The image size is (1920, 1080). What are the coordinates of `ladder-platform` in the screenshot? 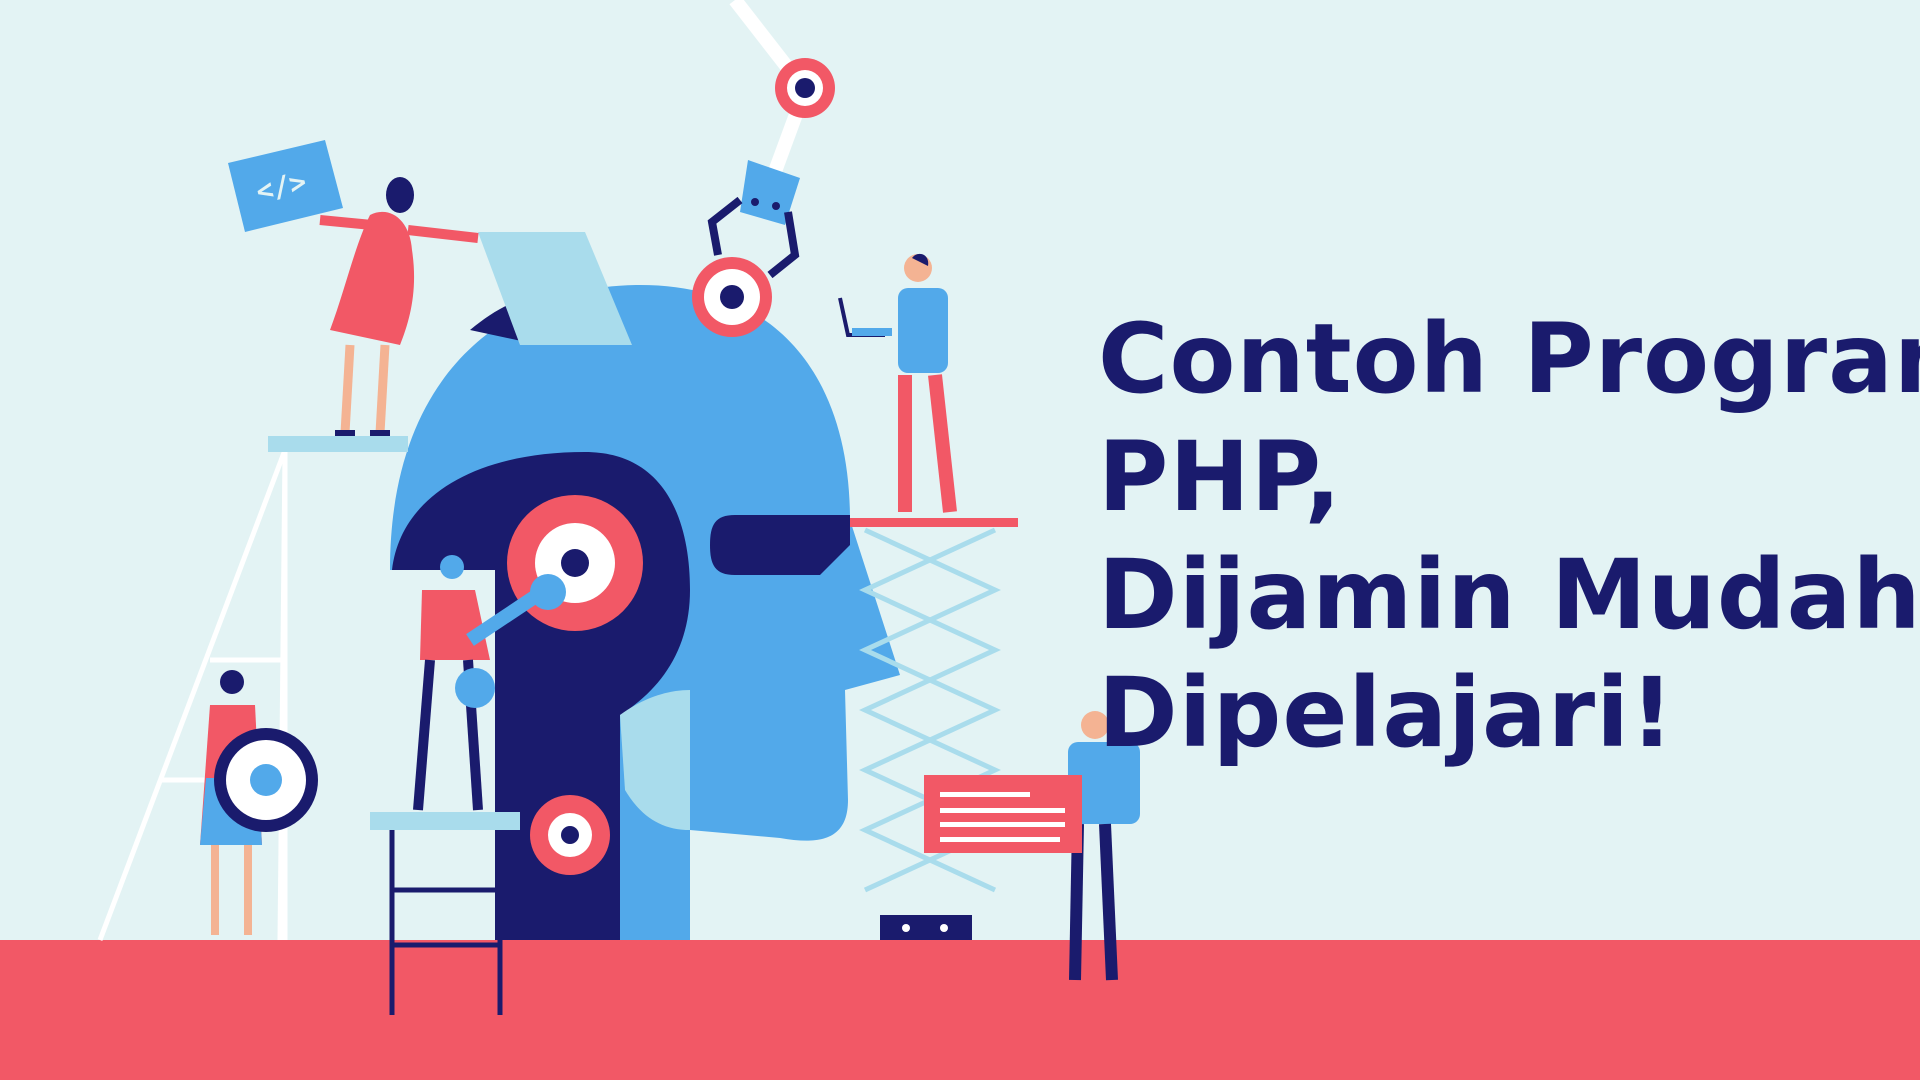 It's located at (338, 444).